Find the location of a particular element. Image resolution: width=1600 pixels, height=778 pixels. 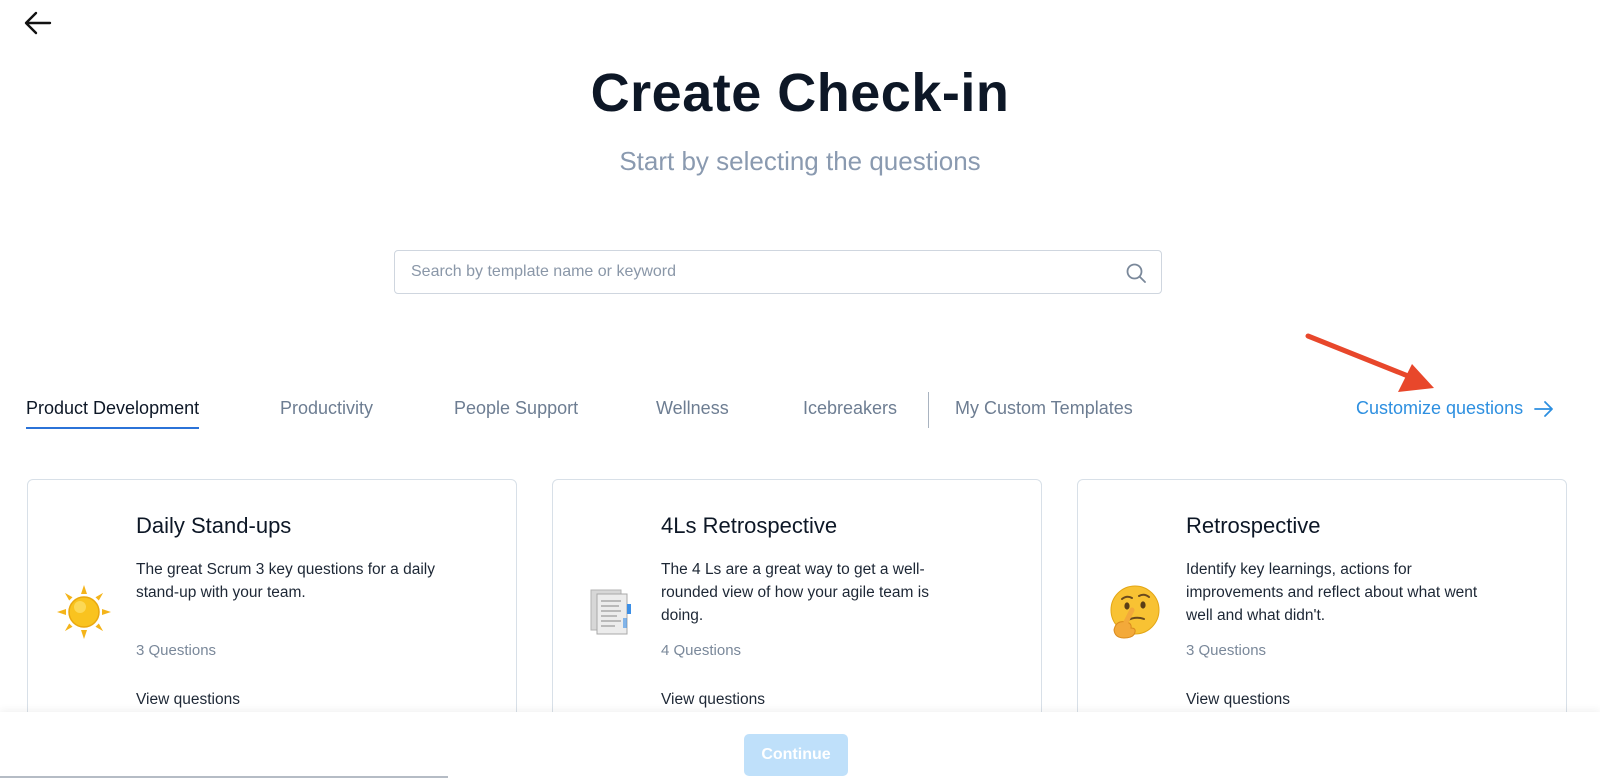

annotation-arrow-icon is located at coordinates (1369, 362).